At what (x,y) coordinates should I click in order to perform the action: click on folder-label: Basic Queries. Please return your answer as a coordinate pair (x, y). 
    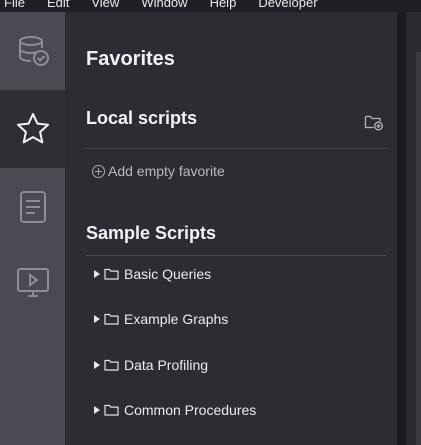
    Looking at the image, I should click on (168, 274).